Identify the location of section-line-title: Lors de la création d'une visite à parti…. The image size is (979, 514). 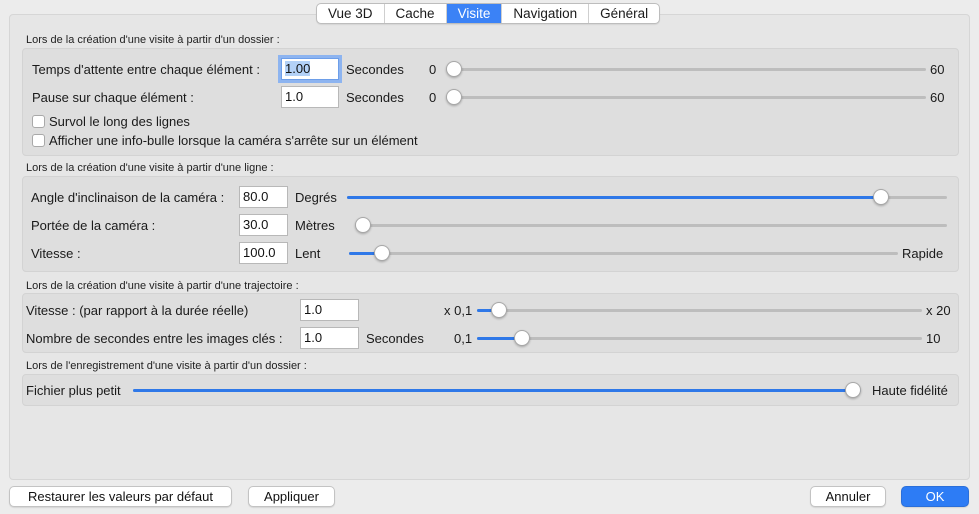
(150, 168).